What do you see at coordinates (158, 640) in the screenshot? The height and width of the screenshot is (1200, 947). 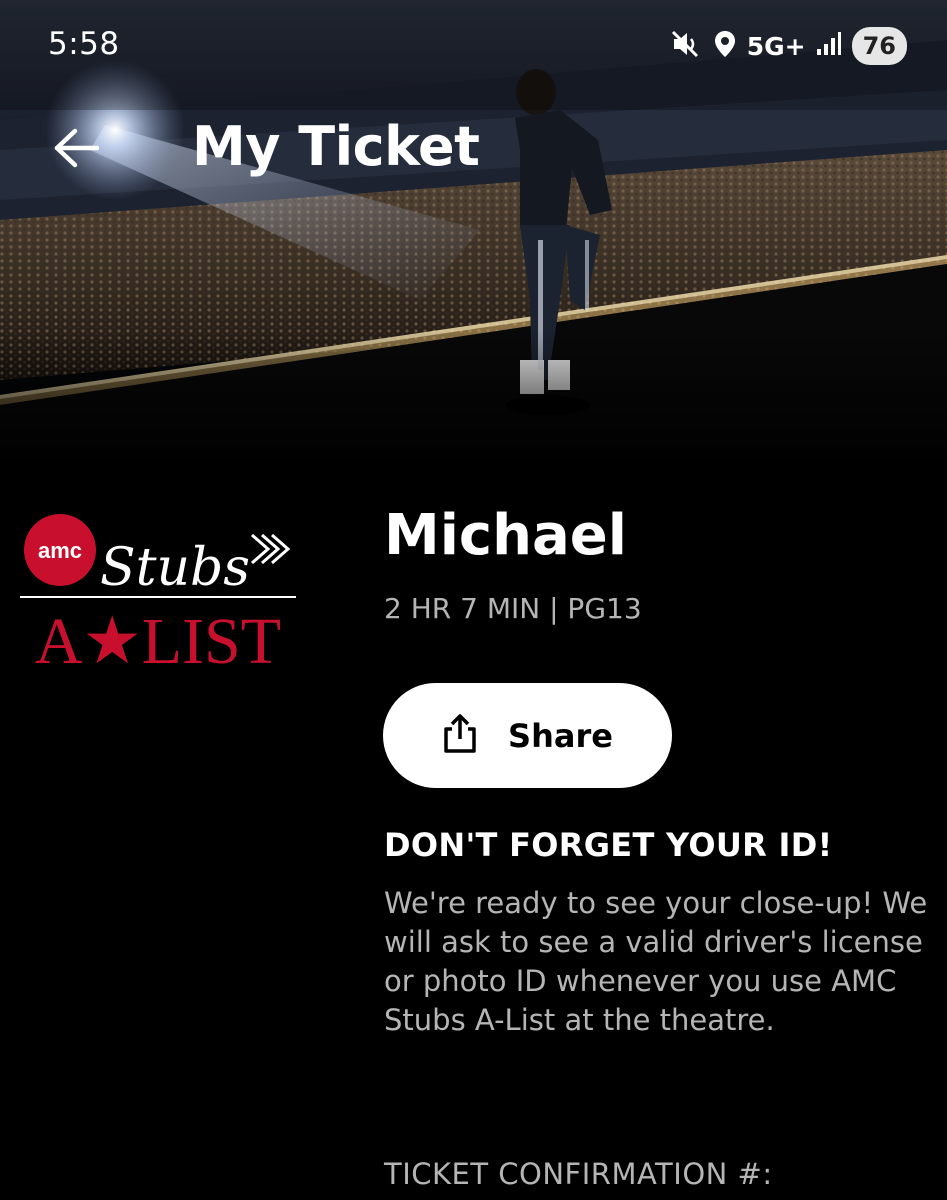 I see `logo-tier-text: A★LIST` at bounding box center [158, 640].